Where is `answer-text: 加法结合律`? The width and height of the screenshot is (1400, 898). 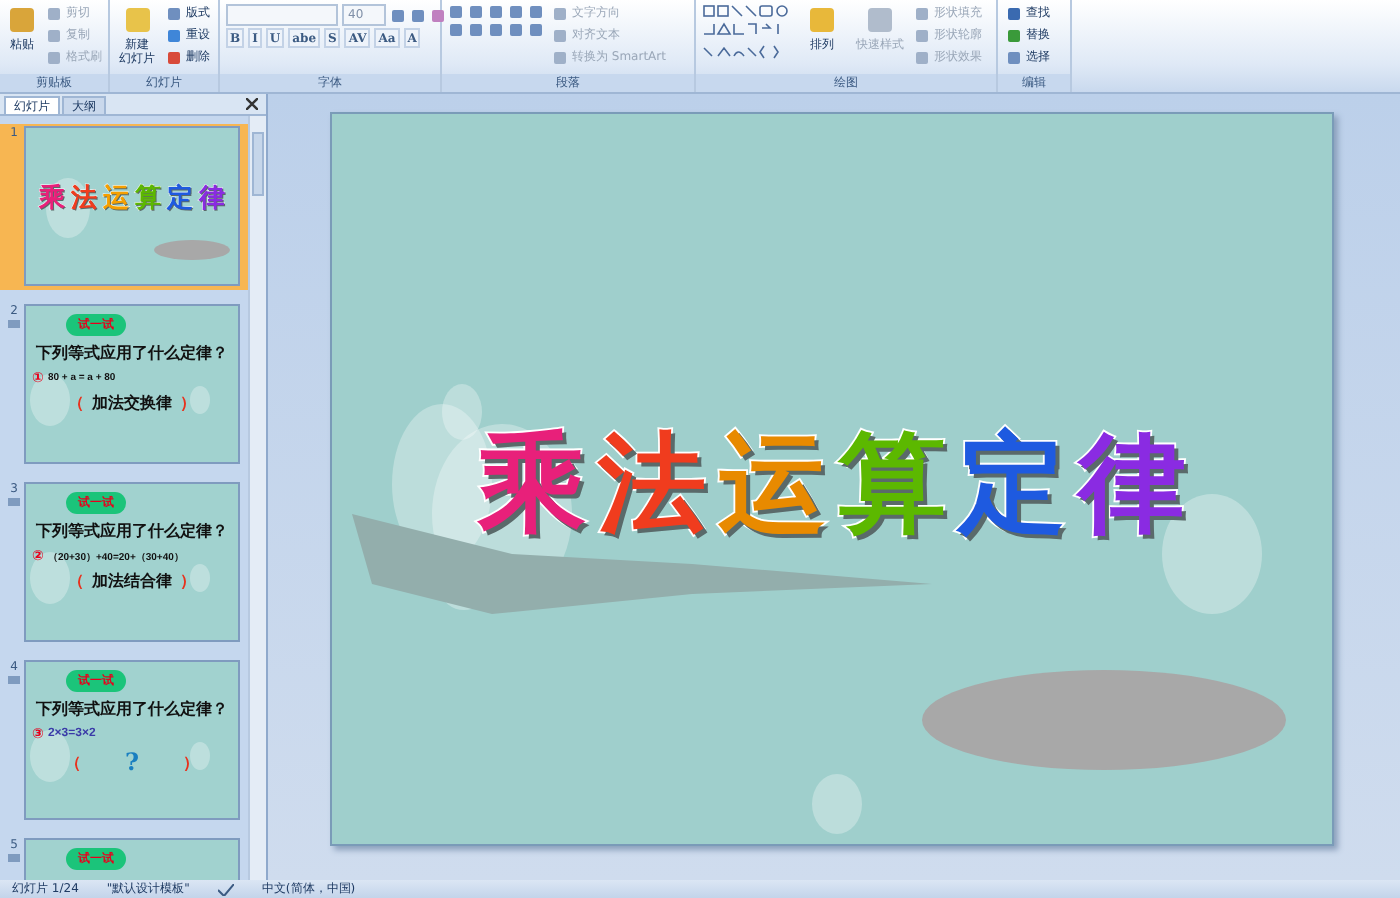
answer-text: 加法结合律 is located at coordinates (132, 581).